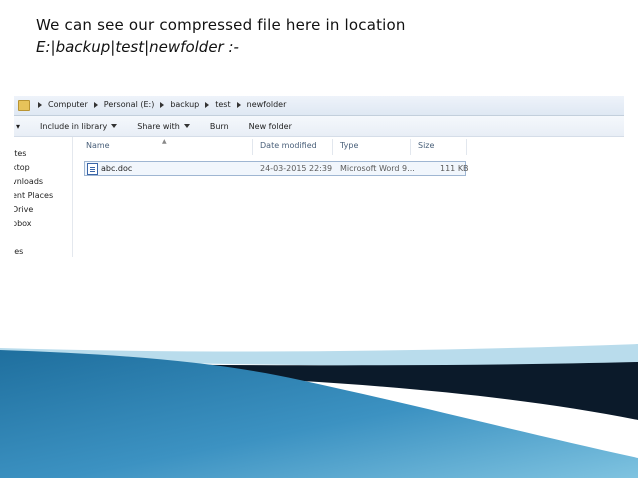 This screenshot has height=478, width=638. Describe the element at coordinates (23, 209) in the screenshot. I see `nav-item-drive: Drive` at that location.